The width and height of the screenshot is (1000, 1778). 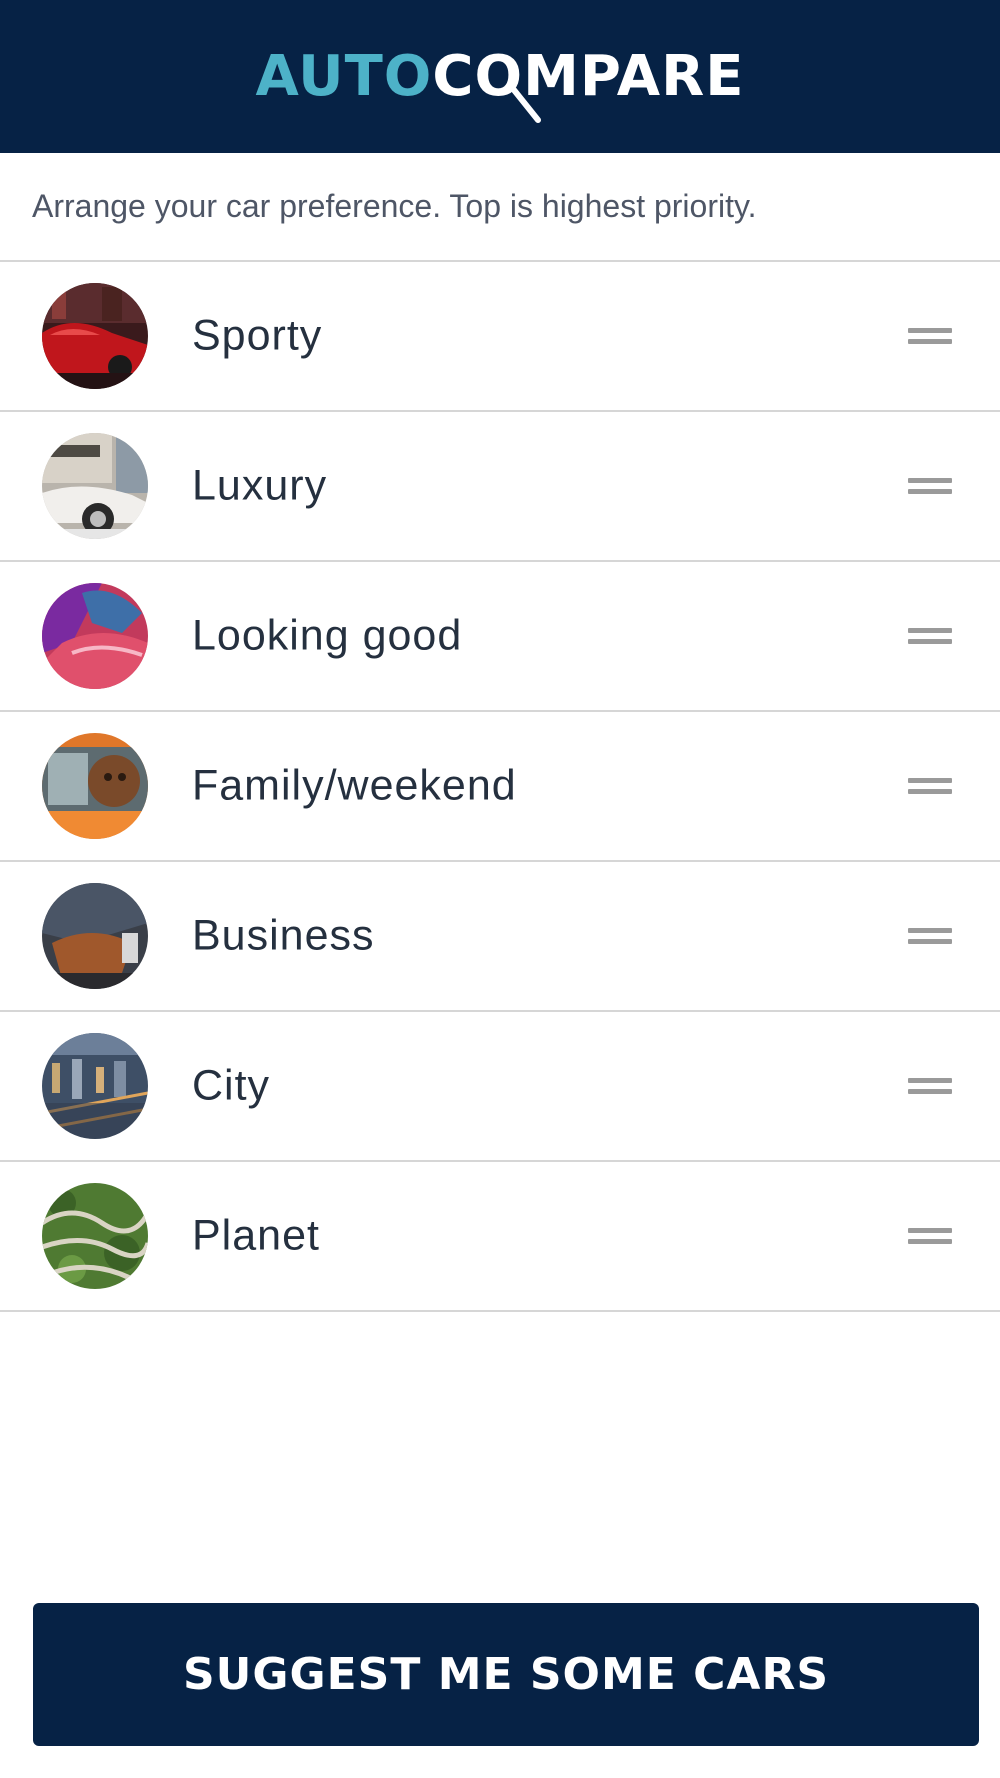 What do you see at coordinates (354, 785) in the screenshot?
I see `preference-label-family-weekend: Family/weekend` at bounding box center [354, 785].